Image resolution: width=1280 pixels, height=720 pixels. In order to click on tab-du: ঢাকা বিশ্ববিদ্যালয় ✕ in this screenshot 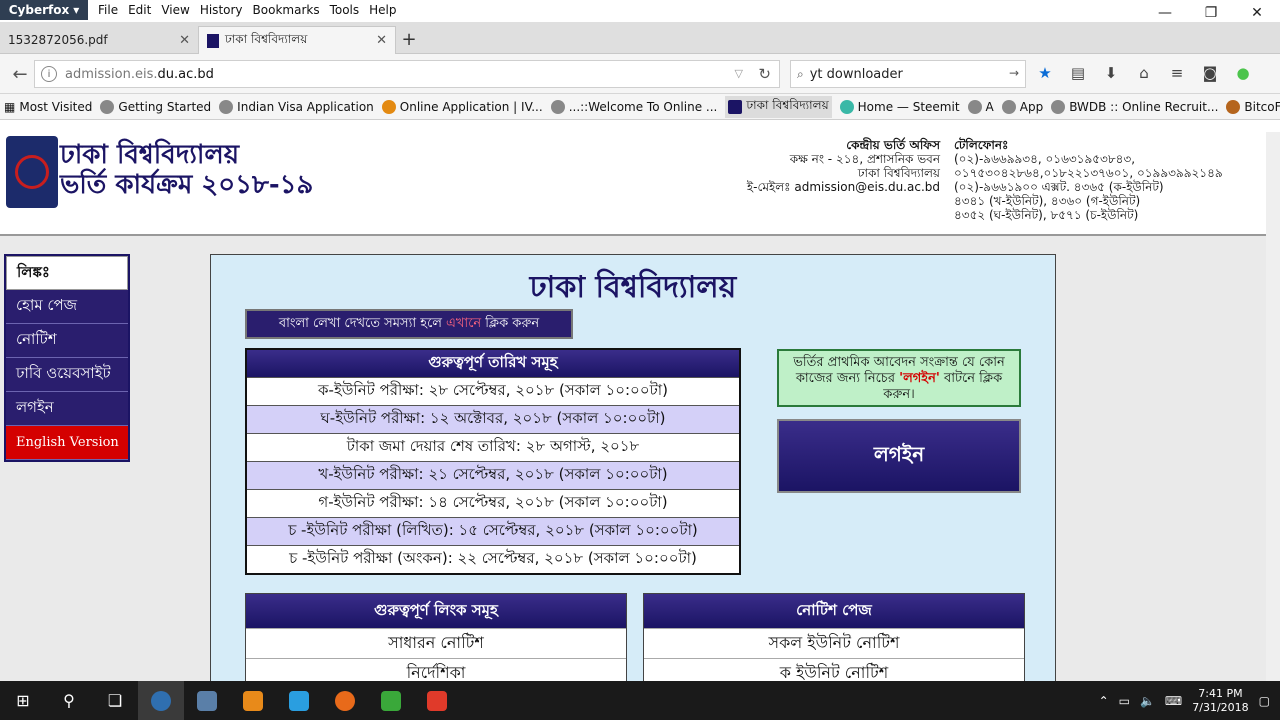, I will do `click(297, 40)`.